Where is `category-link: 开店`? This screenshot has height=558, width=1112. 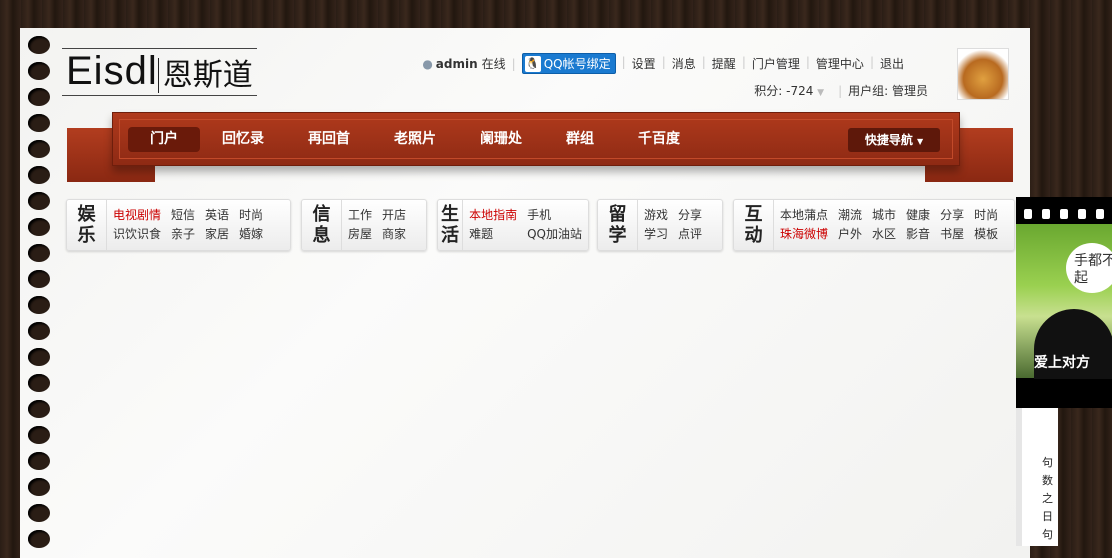
category-link: 开店 is located at coordinates (394, 215).